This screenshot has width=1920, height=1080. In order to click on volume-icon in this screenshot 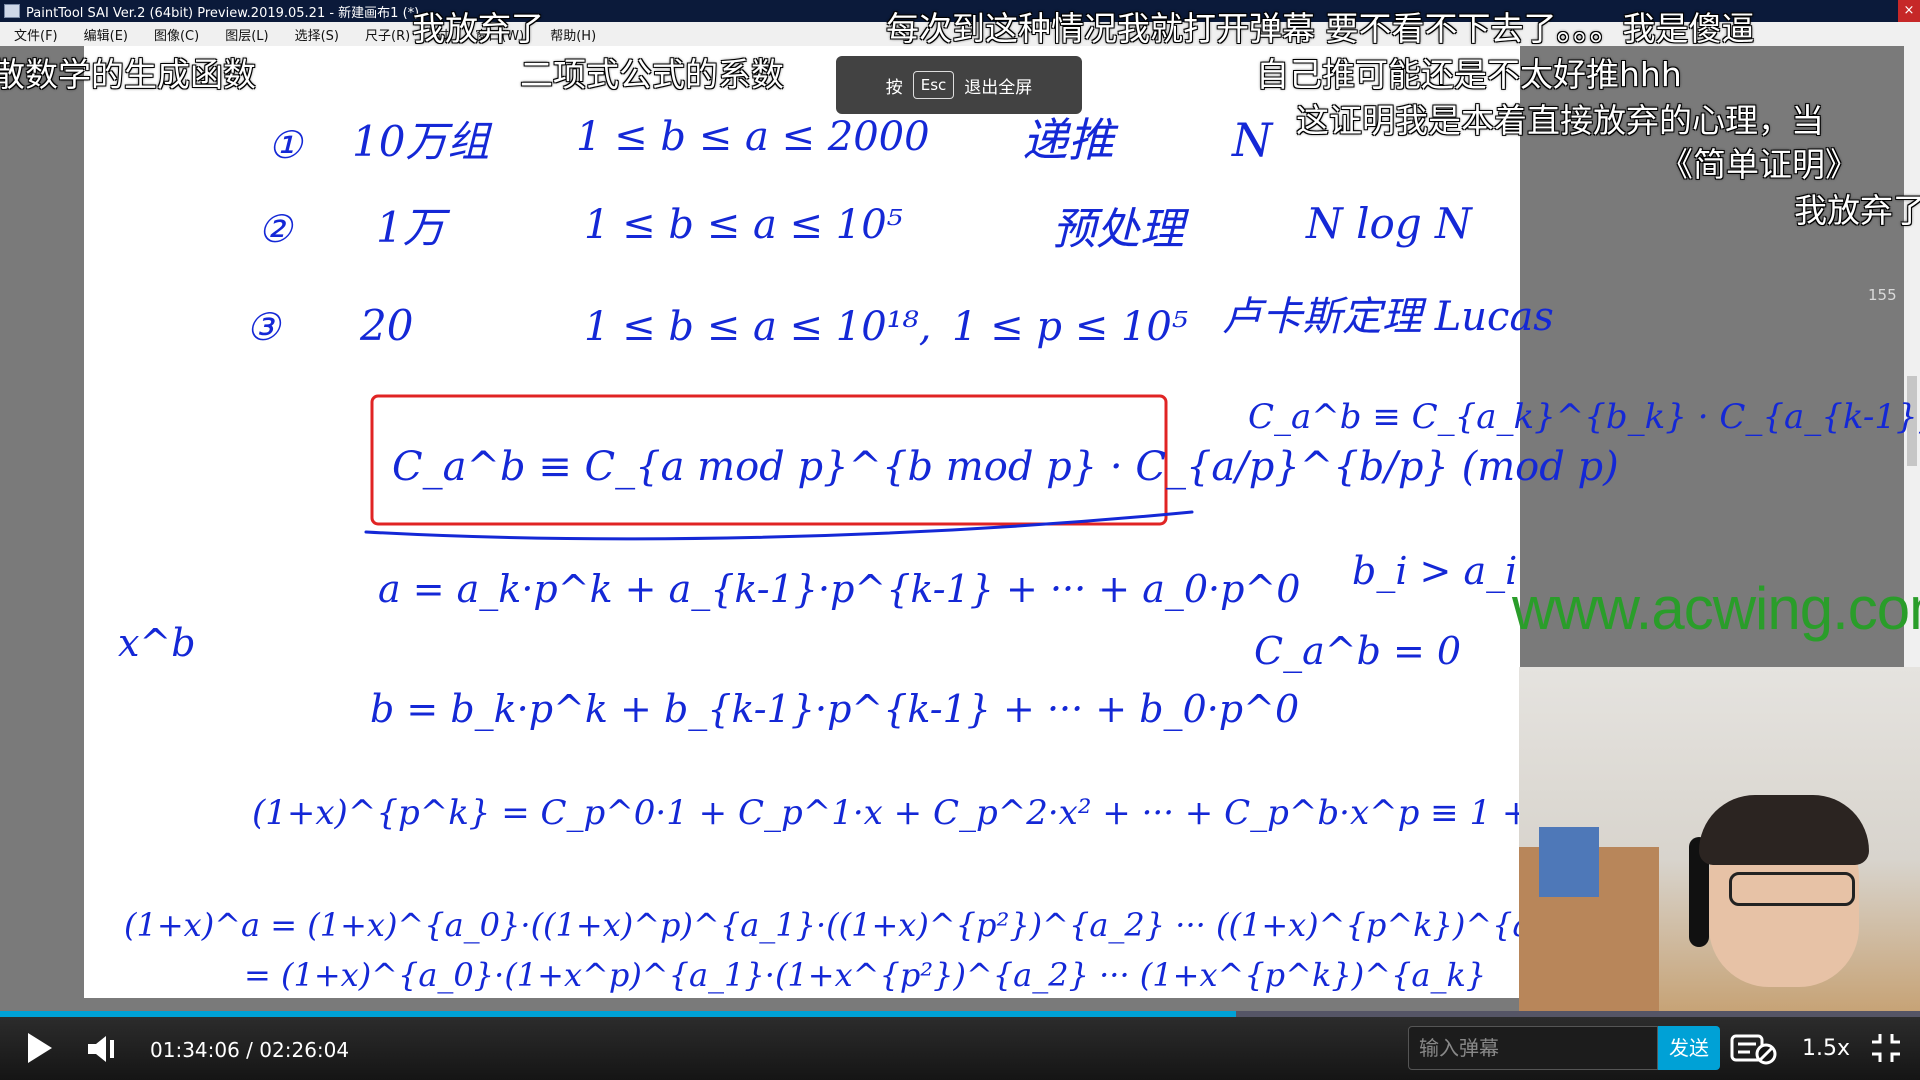, I will do `click(104, 1049)`.